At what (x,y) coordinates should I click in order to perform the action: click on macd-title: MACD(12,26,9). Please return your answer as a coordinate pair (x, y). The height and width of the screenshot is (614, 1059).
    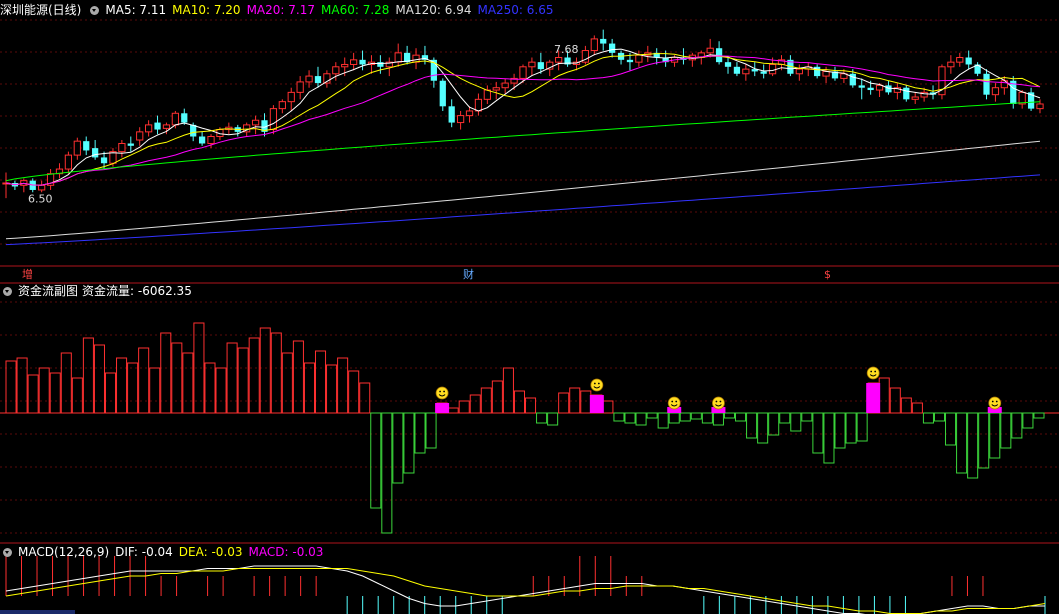
    Looking at the image, I should click on (64, 552).